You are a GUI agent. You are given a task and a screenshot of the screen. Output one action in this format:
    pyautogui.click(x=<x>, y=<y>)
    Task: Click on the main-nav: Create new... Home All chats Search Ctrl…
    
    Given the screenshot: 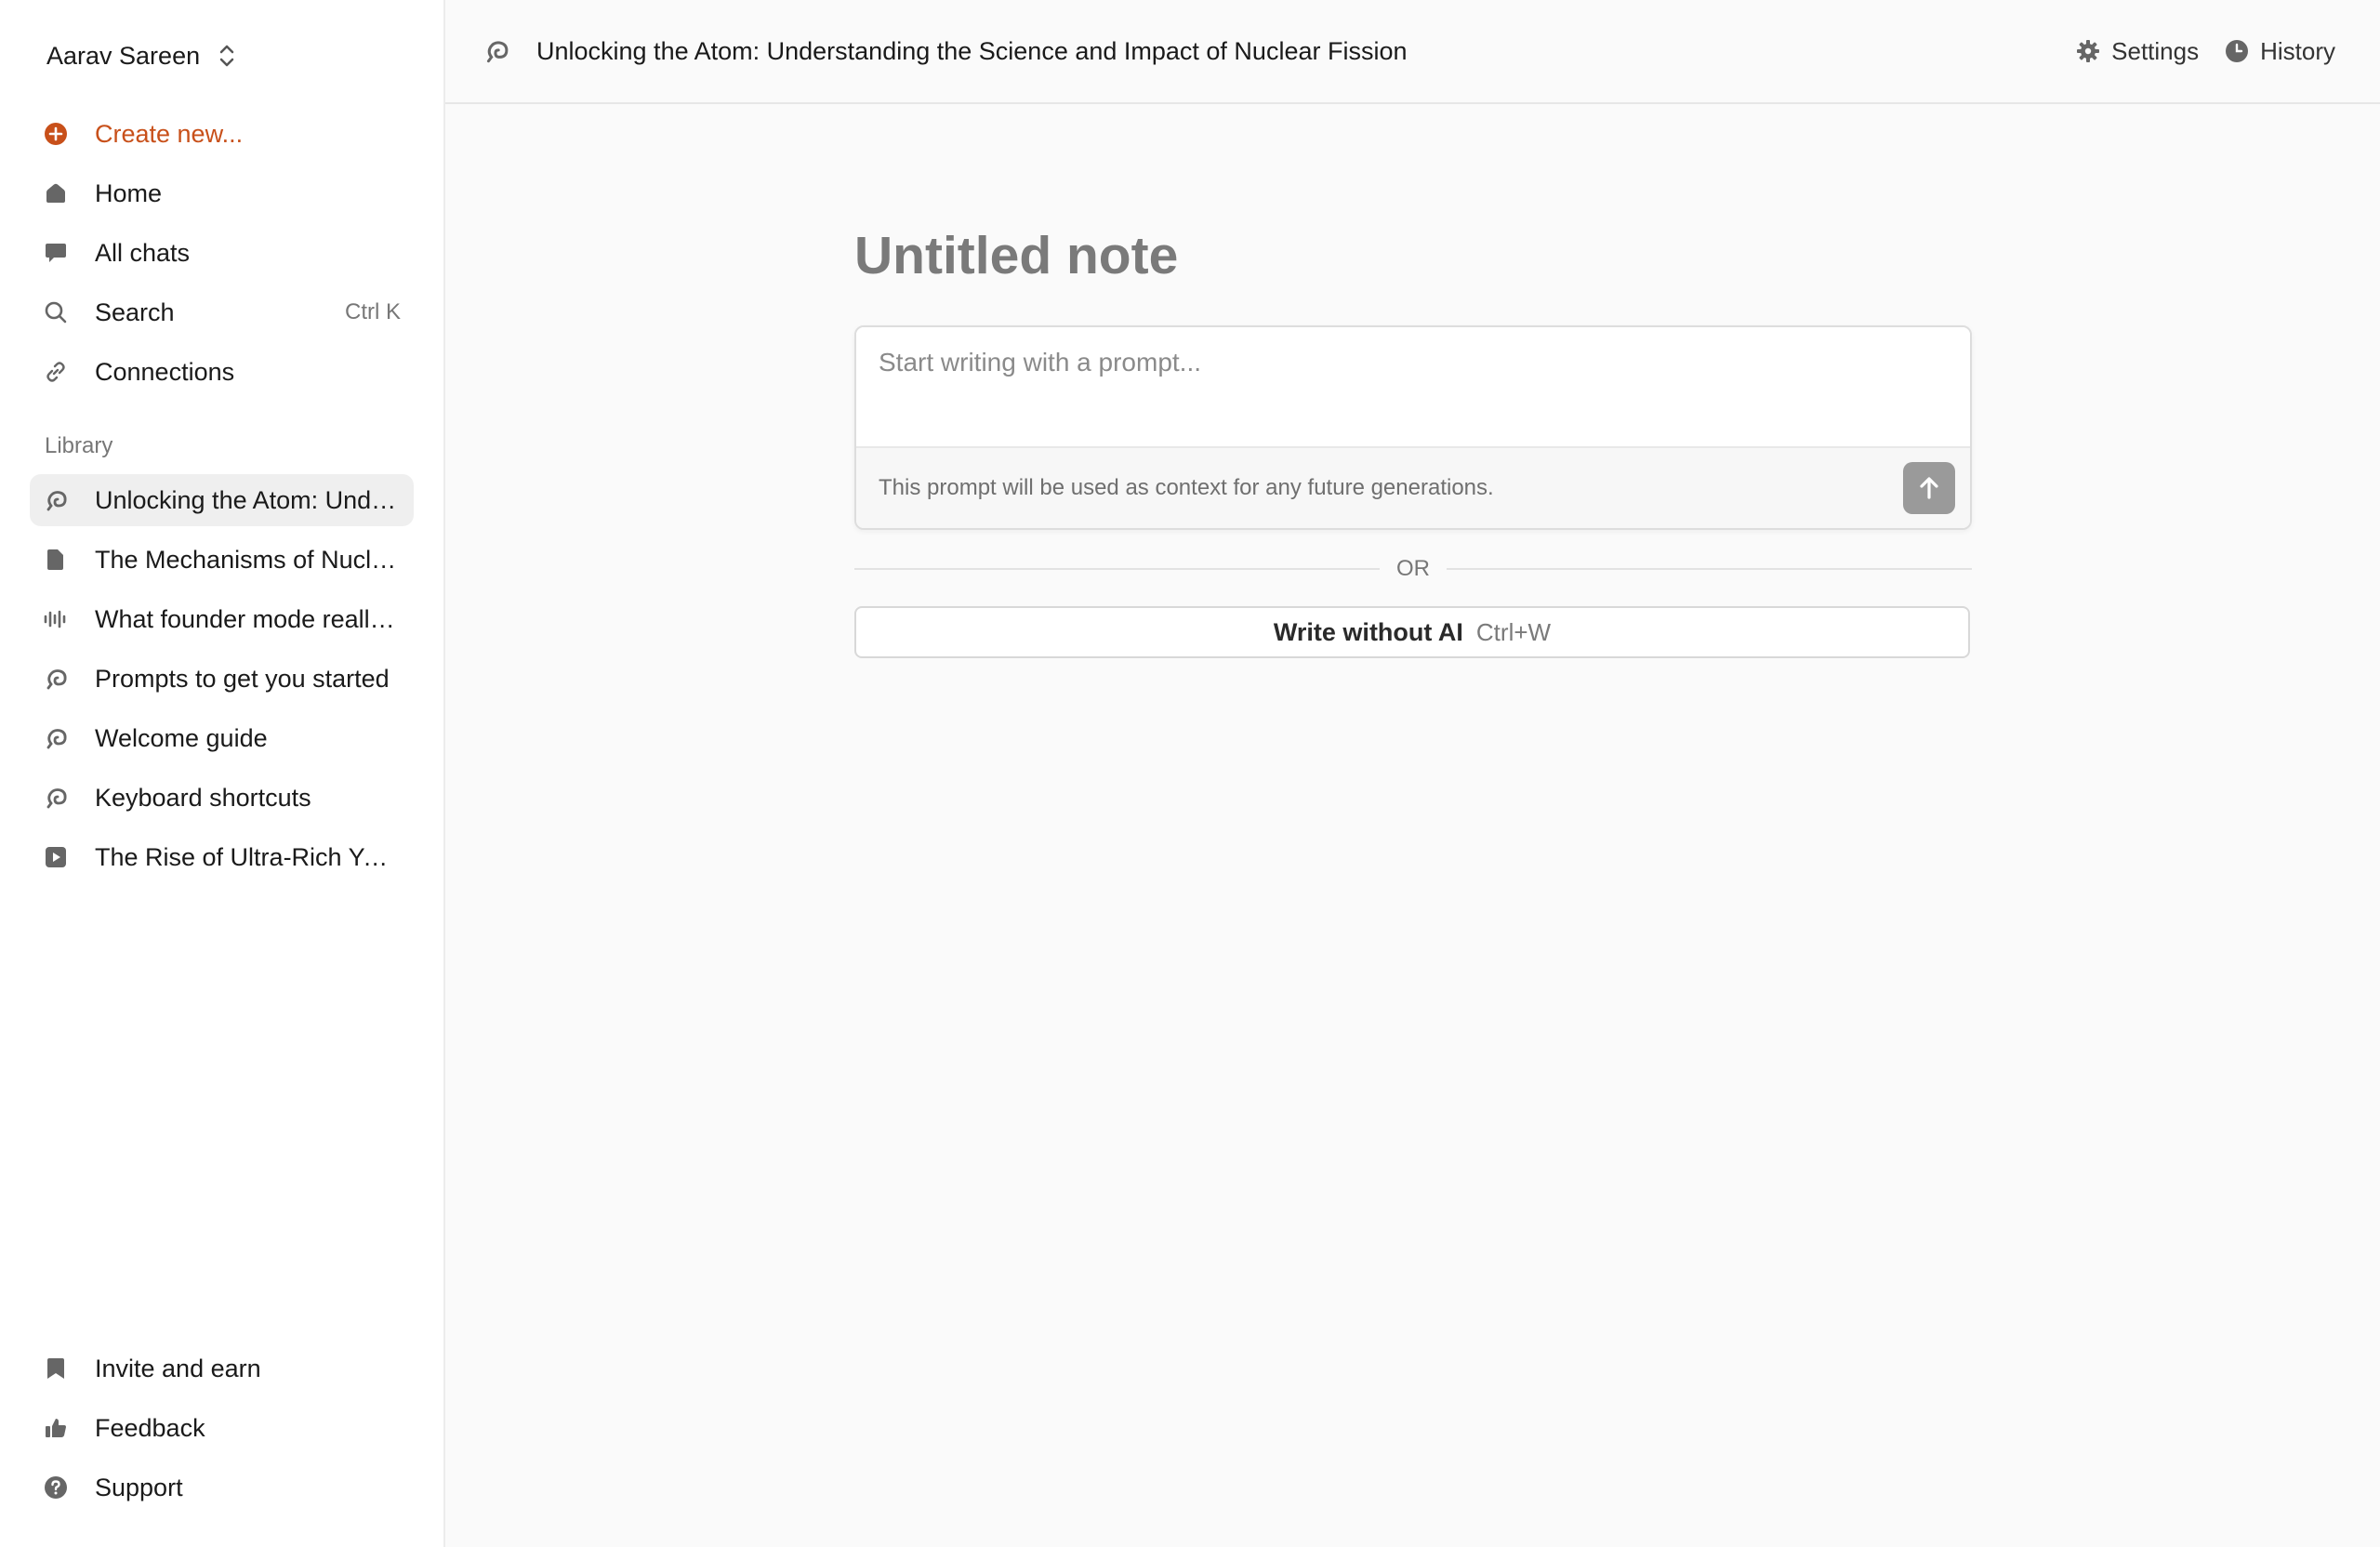 What is the action you would take?
    pyautogui.click(x=222, y=256)
    